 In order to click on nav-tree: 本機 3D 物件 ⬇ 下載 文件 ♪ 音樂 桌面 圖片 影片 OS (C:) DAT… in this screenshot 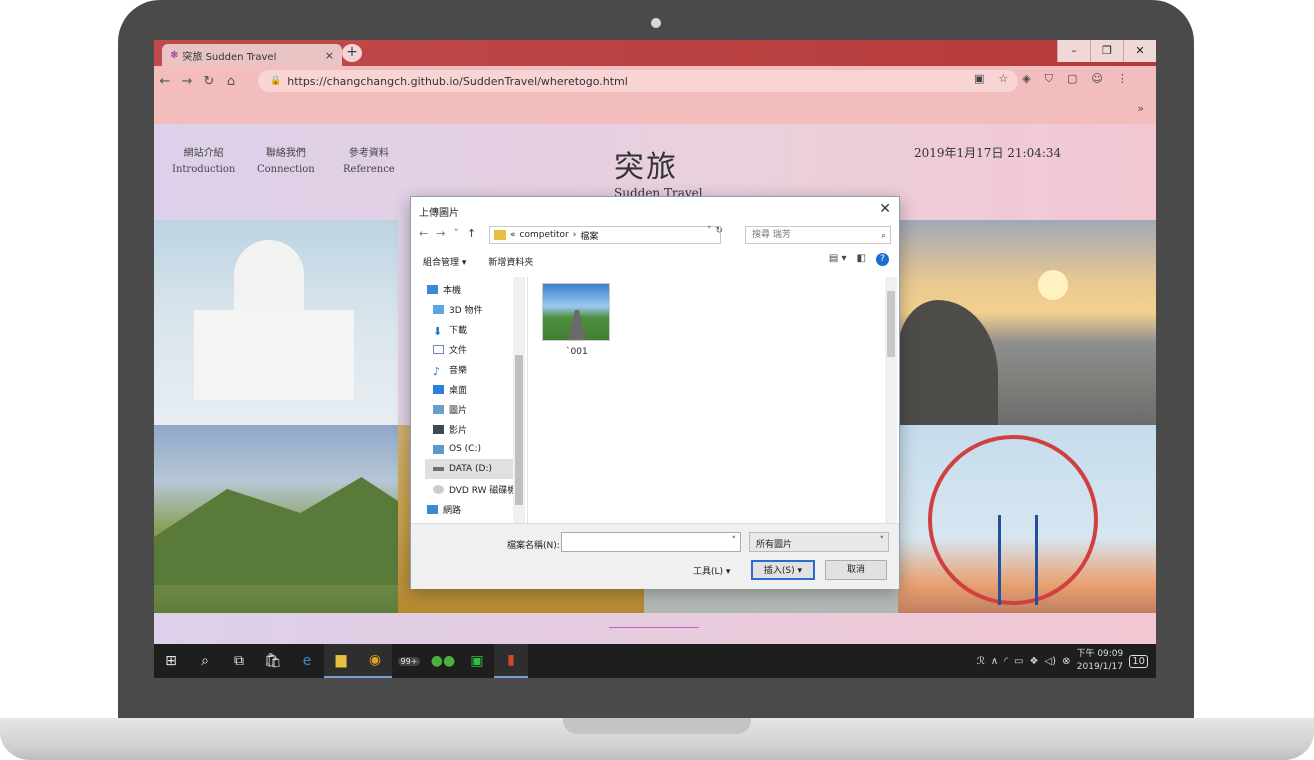, I will do `click(474, 401)`.